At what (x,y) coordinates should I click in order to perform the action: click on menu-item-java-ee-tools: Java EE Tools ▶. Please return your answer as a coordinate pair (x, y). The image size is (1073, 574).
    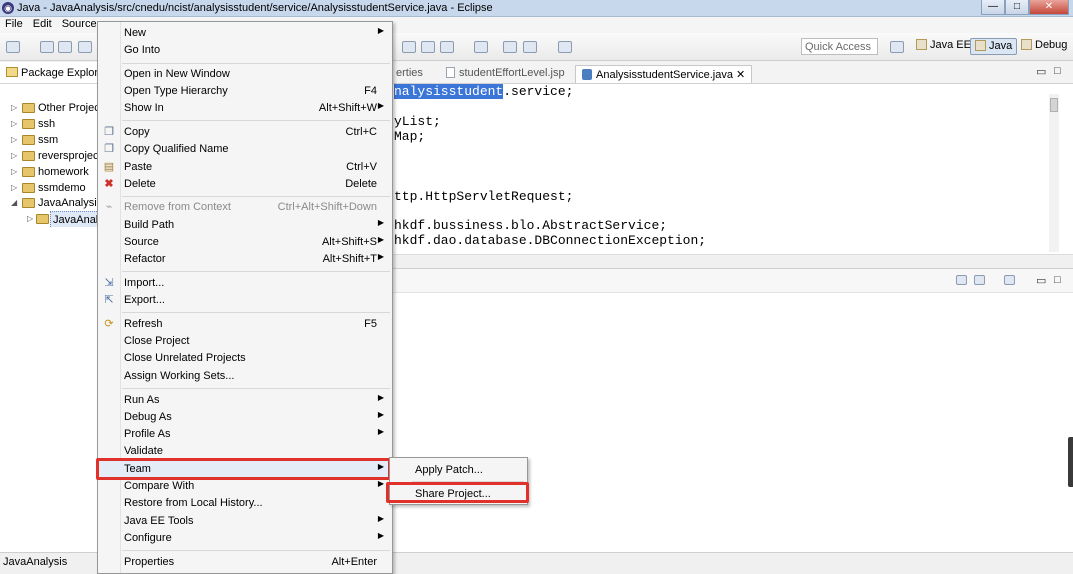
    Looking at the image, I should click on (245, 521).